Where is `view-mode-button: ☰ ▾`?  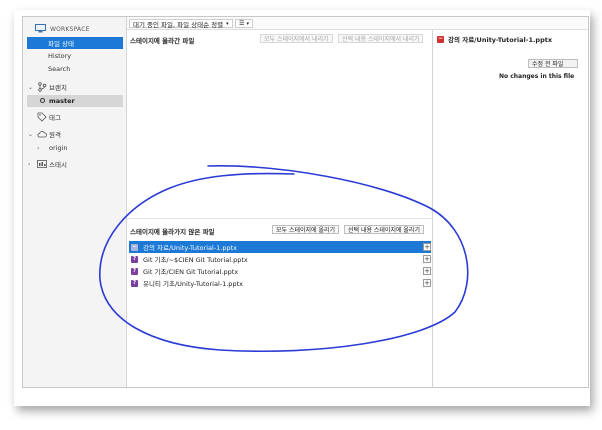
view-mode-button: ☰ ▾ is located at coordinates (244, 23).